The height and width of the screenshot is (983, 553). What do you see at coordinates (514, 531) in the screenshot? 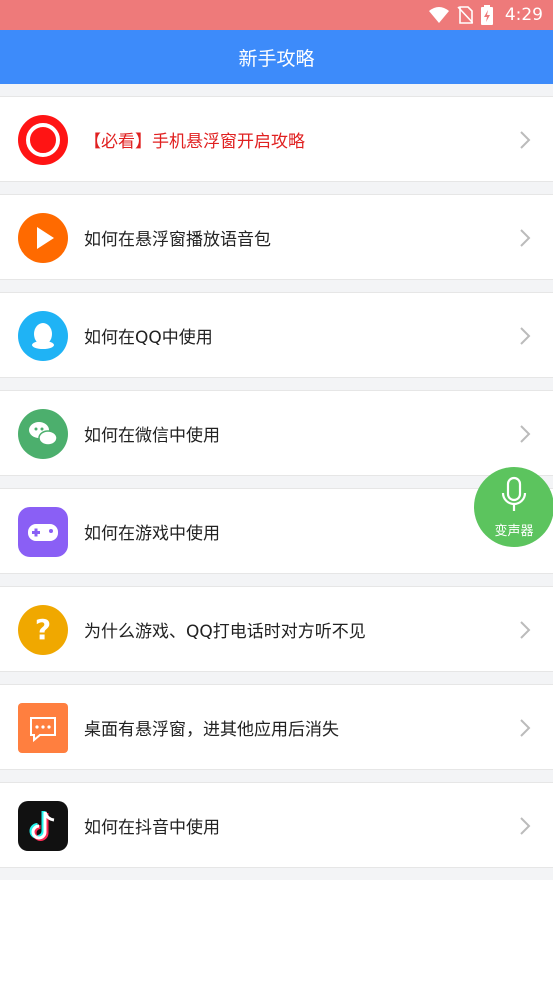
I see `voice-changer-label: 变声器` at bounding box center [514, 531].